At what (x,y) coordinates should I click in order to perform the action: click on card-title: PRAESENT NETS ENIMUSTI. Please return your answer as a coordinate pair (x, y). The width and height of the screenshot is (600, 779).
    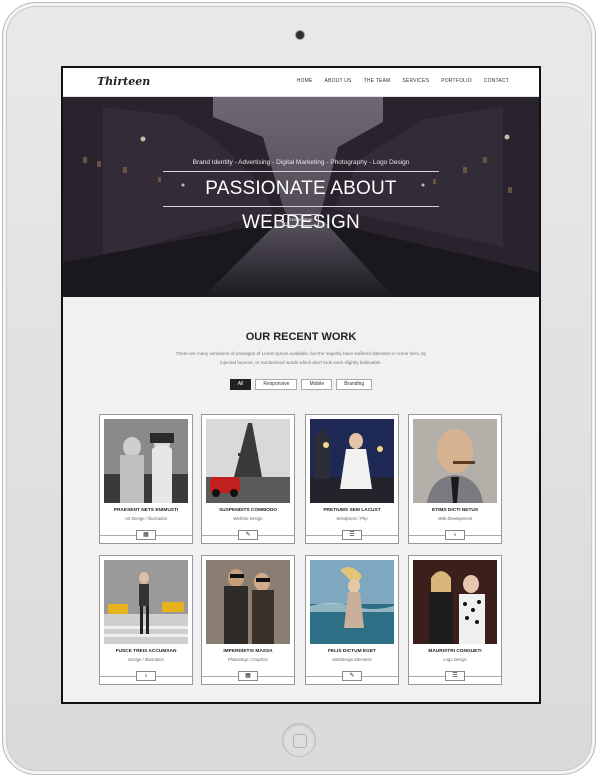
    Looking at the image, I should click on (146, 510).